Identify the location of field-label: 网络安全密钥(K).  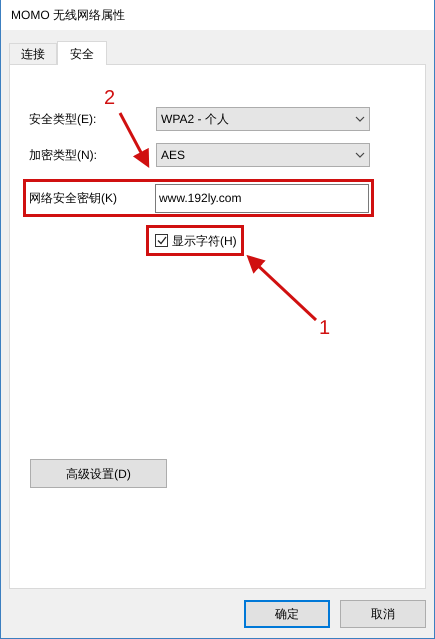
(73, 198).